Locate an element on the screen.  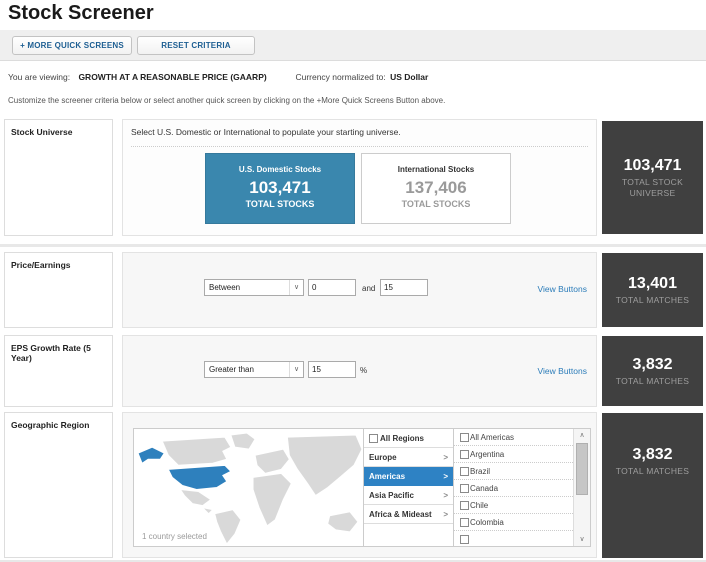
country-item-brazil: Brazil is located at coordinates (513, 471).